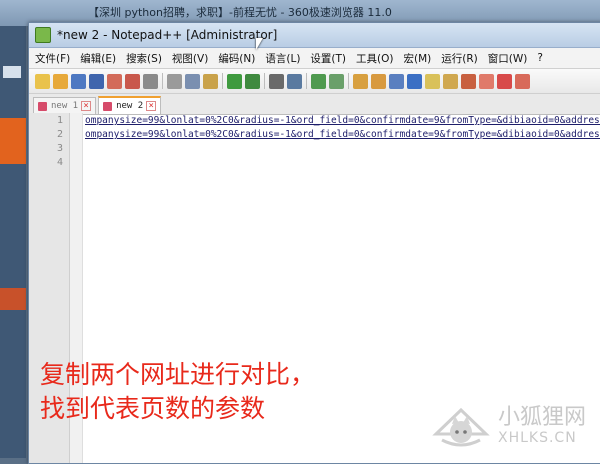 This screenshot has height=464, width=600. What do you see at coordinates (522, 81) in the screenshot?
I see `playback-icon` at bounding box center [522, 81].